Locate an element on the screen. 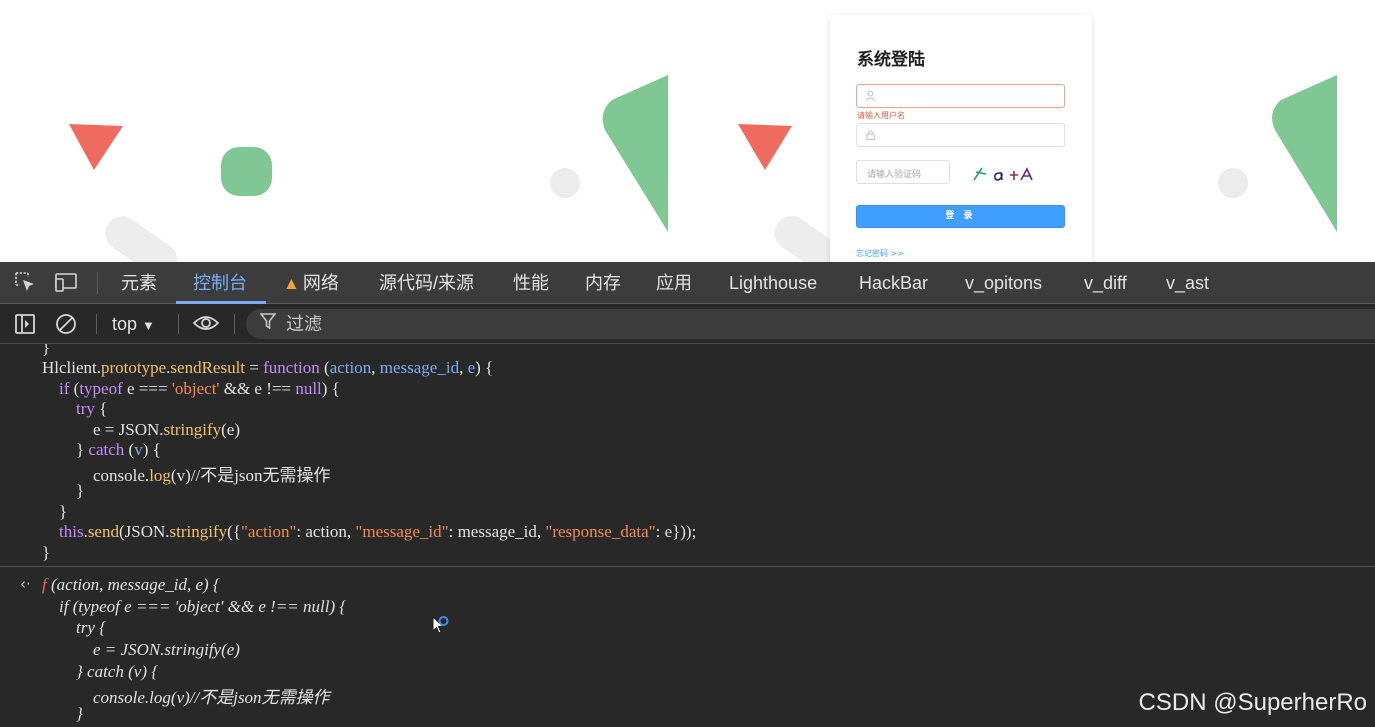 This screenshot has height=727, width=1375. tab-sources: 源代码/来源 is located at coordinates (426, 283).